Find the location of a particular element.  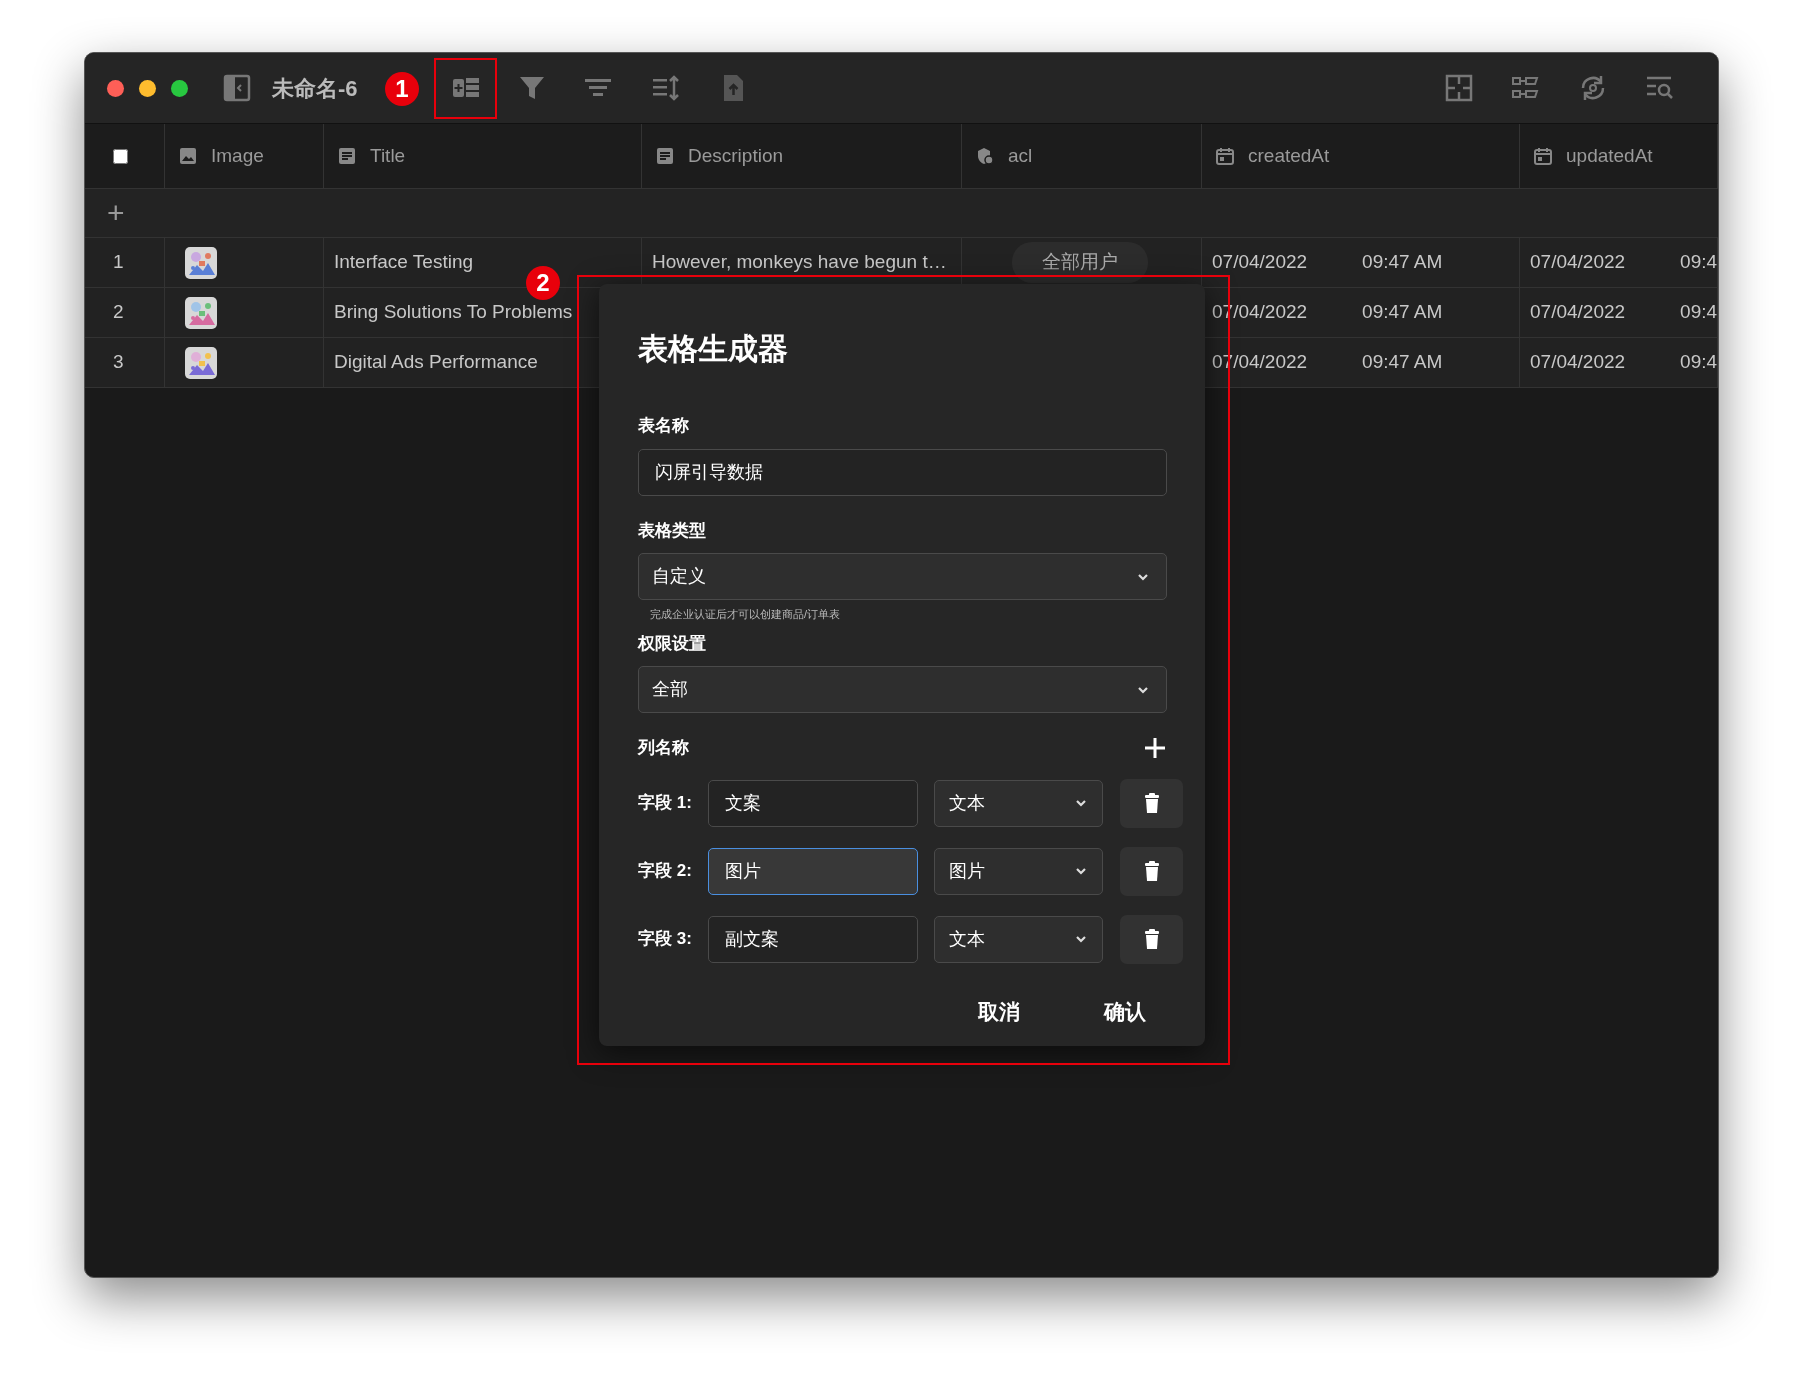

column-header: Image is located at coordinates (237, 155).